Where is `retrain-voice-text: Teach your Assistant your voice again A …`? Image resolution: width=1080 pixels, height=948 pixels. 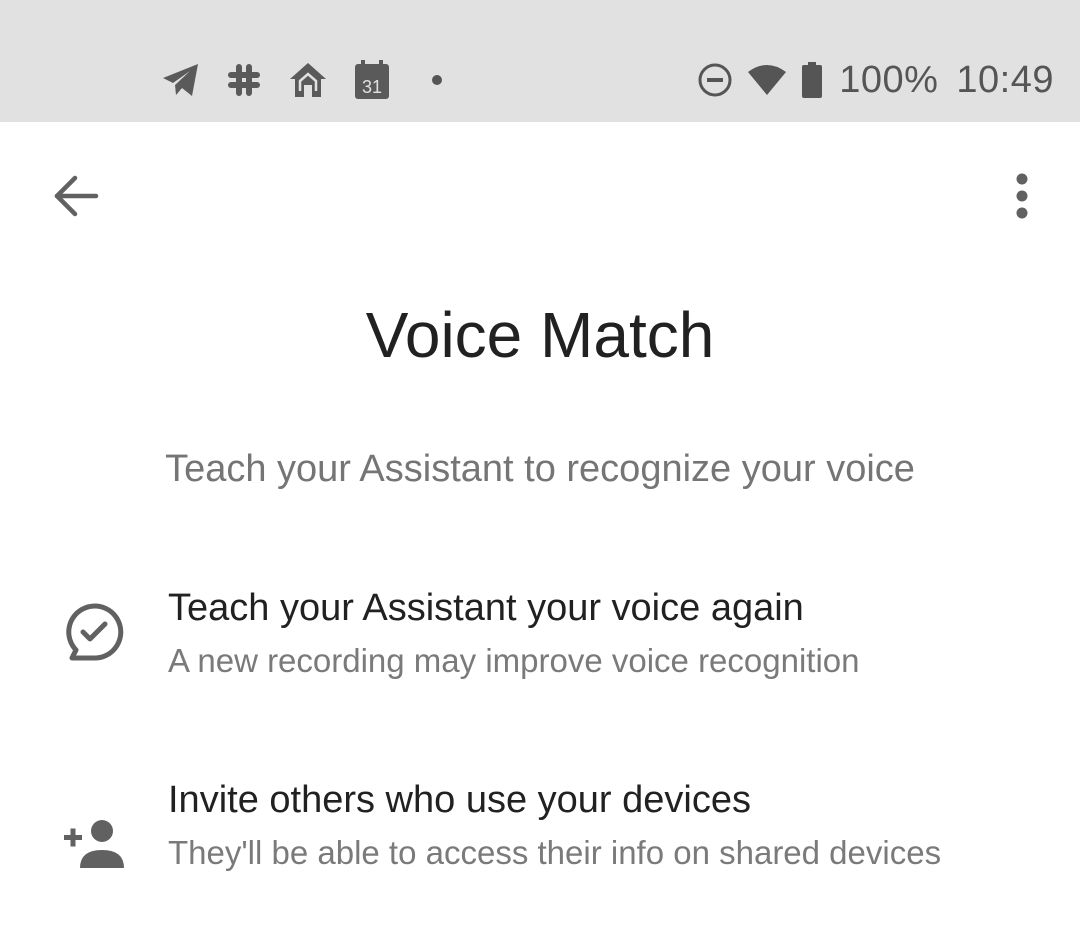
retrain-voice-text: Teach your Assistant your voice again A … is located at coordinates (604, 634).